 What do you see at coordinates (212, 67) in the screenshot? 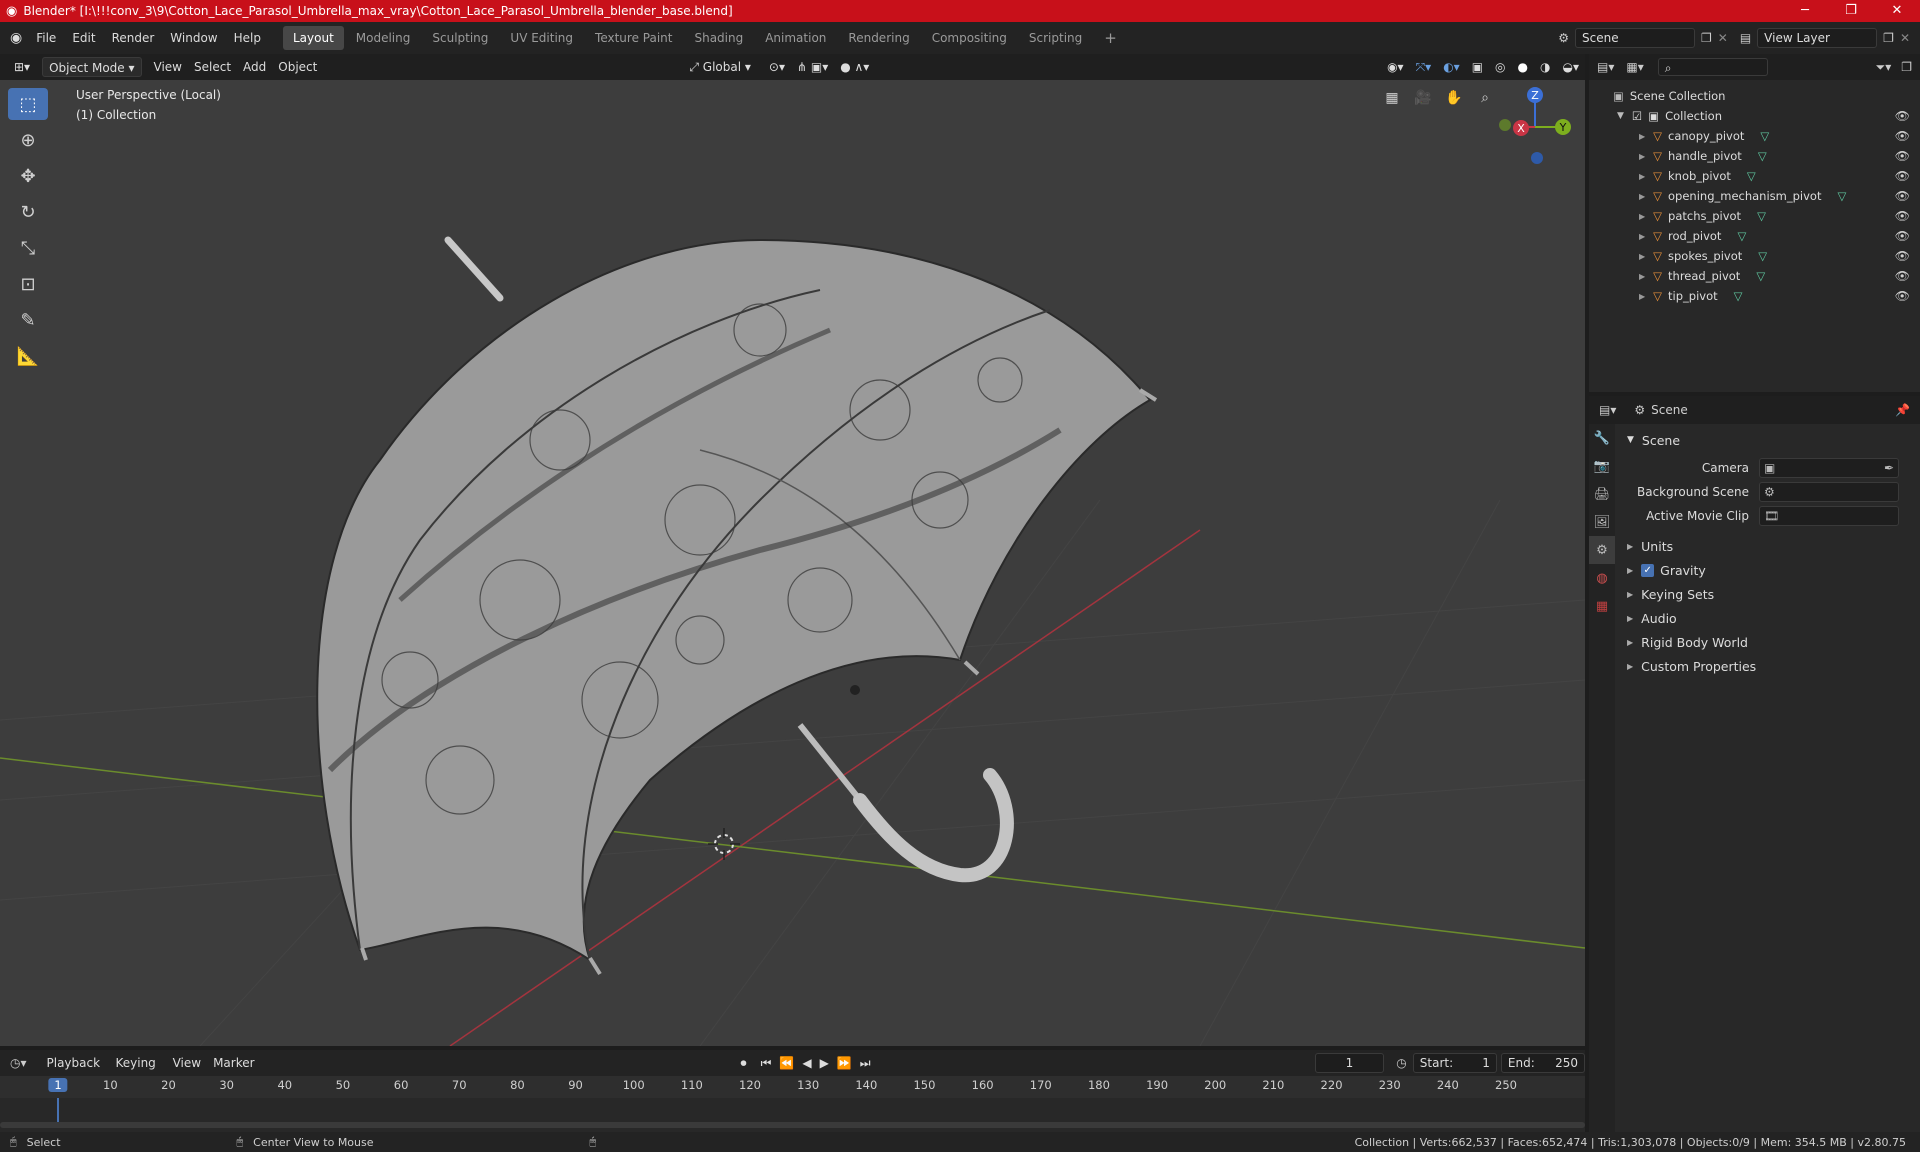
I see `menu-select: Select` at bounding box center [212, 67].